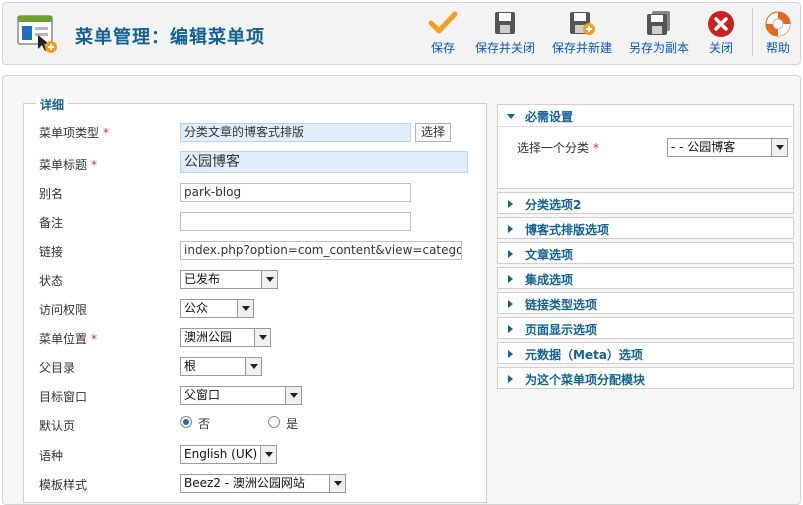 Image resolution: width=803 pixels, height=505 pixels. What do you see at coordinates (51, 281) in the screenshot?
I see `status-label: 状态` at bounding box center [51, 281].